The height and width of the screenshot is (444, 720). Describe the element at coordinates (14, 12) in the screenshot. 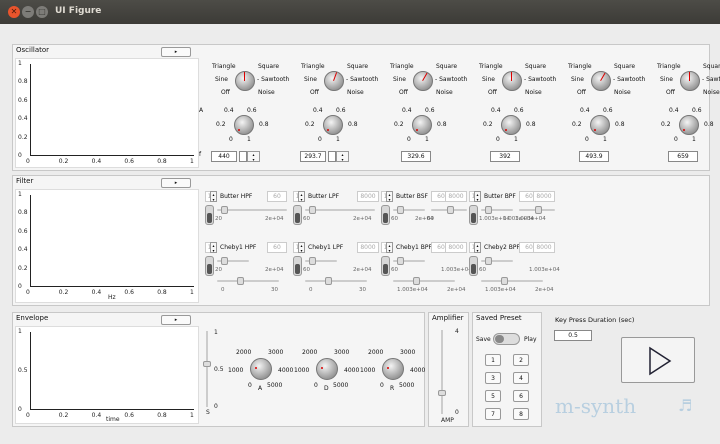

I see `close-icon: ✕` at that location.